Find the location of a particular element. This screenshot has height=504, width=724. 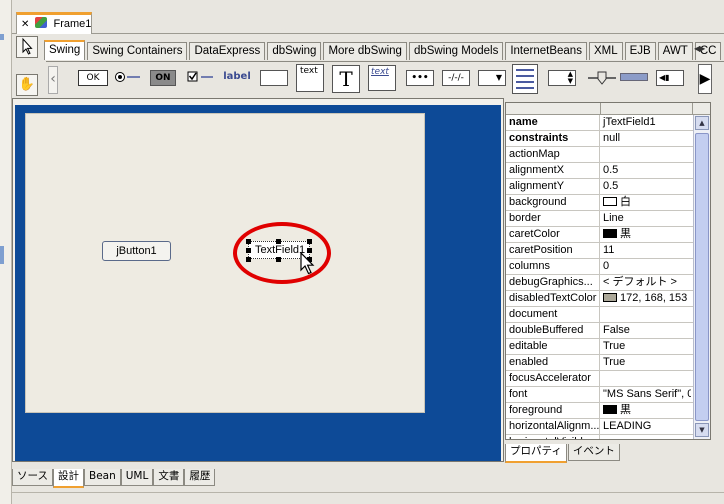

jlabel-component: label is located at coordinates (237, 78).